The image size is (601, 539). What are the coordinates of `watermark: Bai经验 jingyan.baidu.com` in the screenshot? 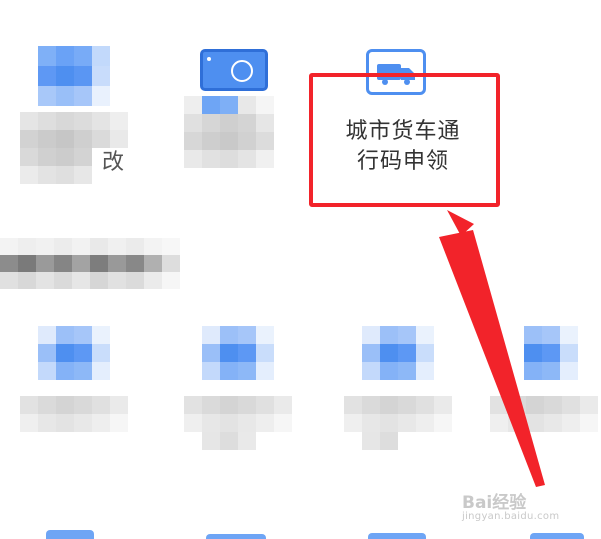 It's located at (510, 505).